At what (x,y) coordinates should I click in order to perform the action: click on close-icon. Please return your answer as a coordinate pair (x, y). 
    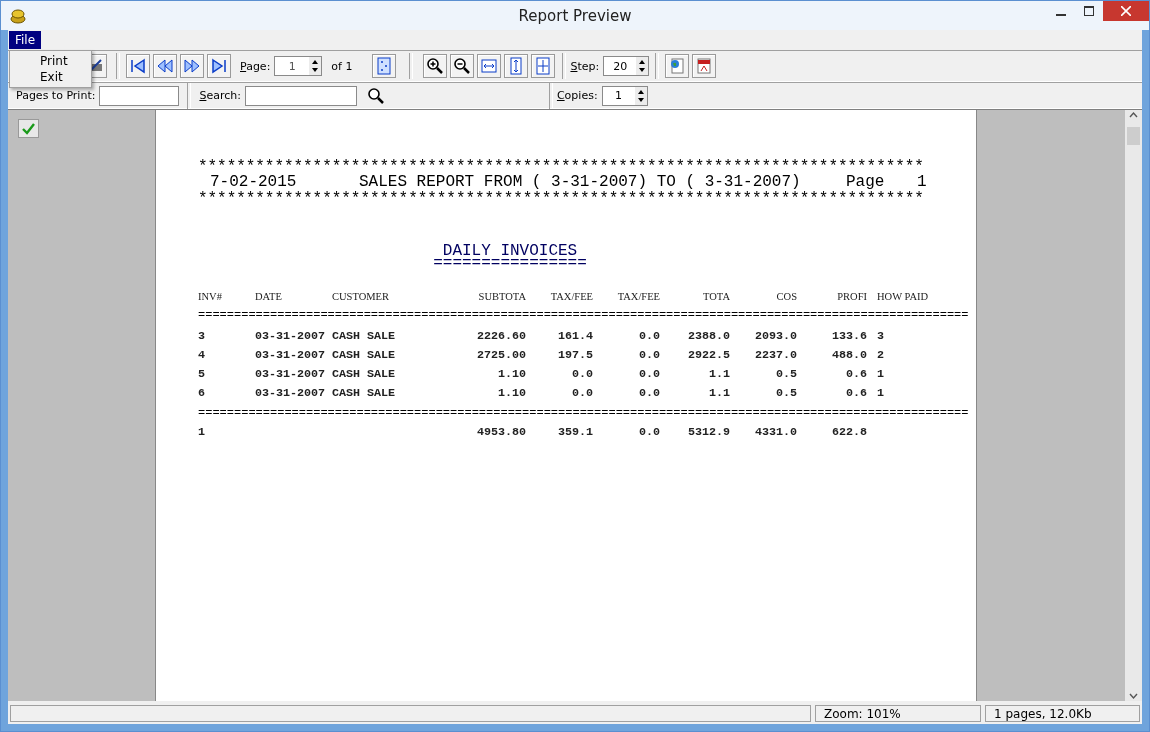
    Looking at the image, I should click on (1126, 11).